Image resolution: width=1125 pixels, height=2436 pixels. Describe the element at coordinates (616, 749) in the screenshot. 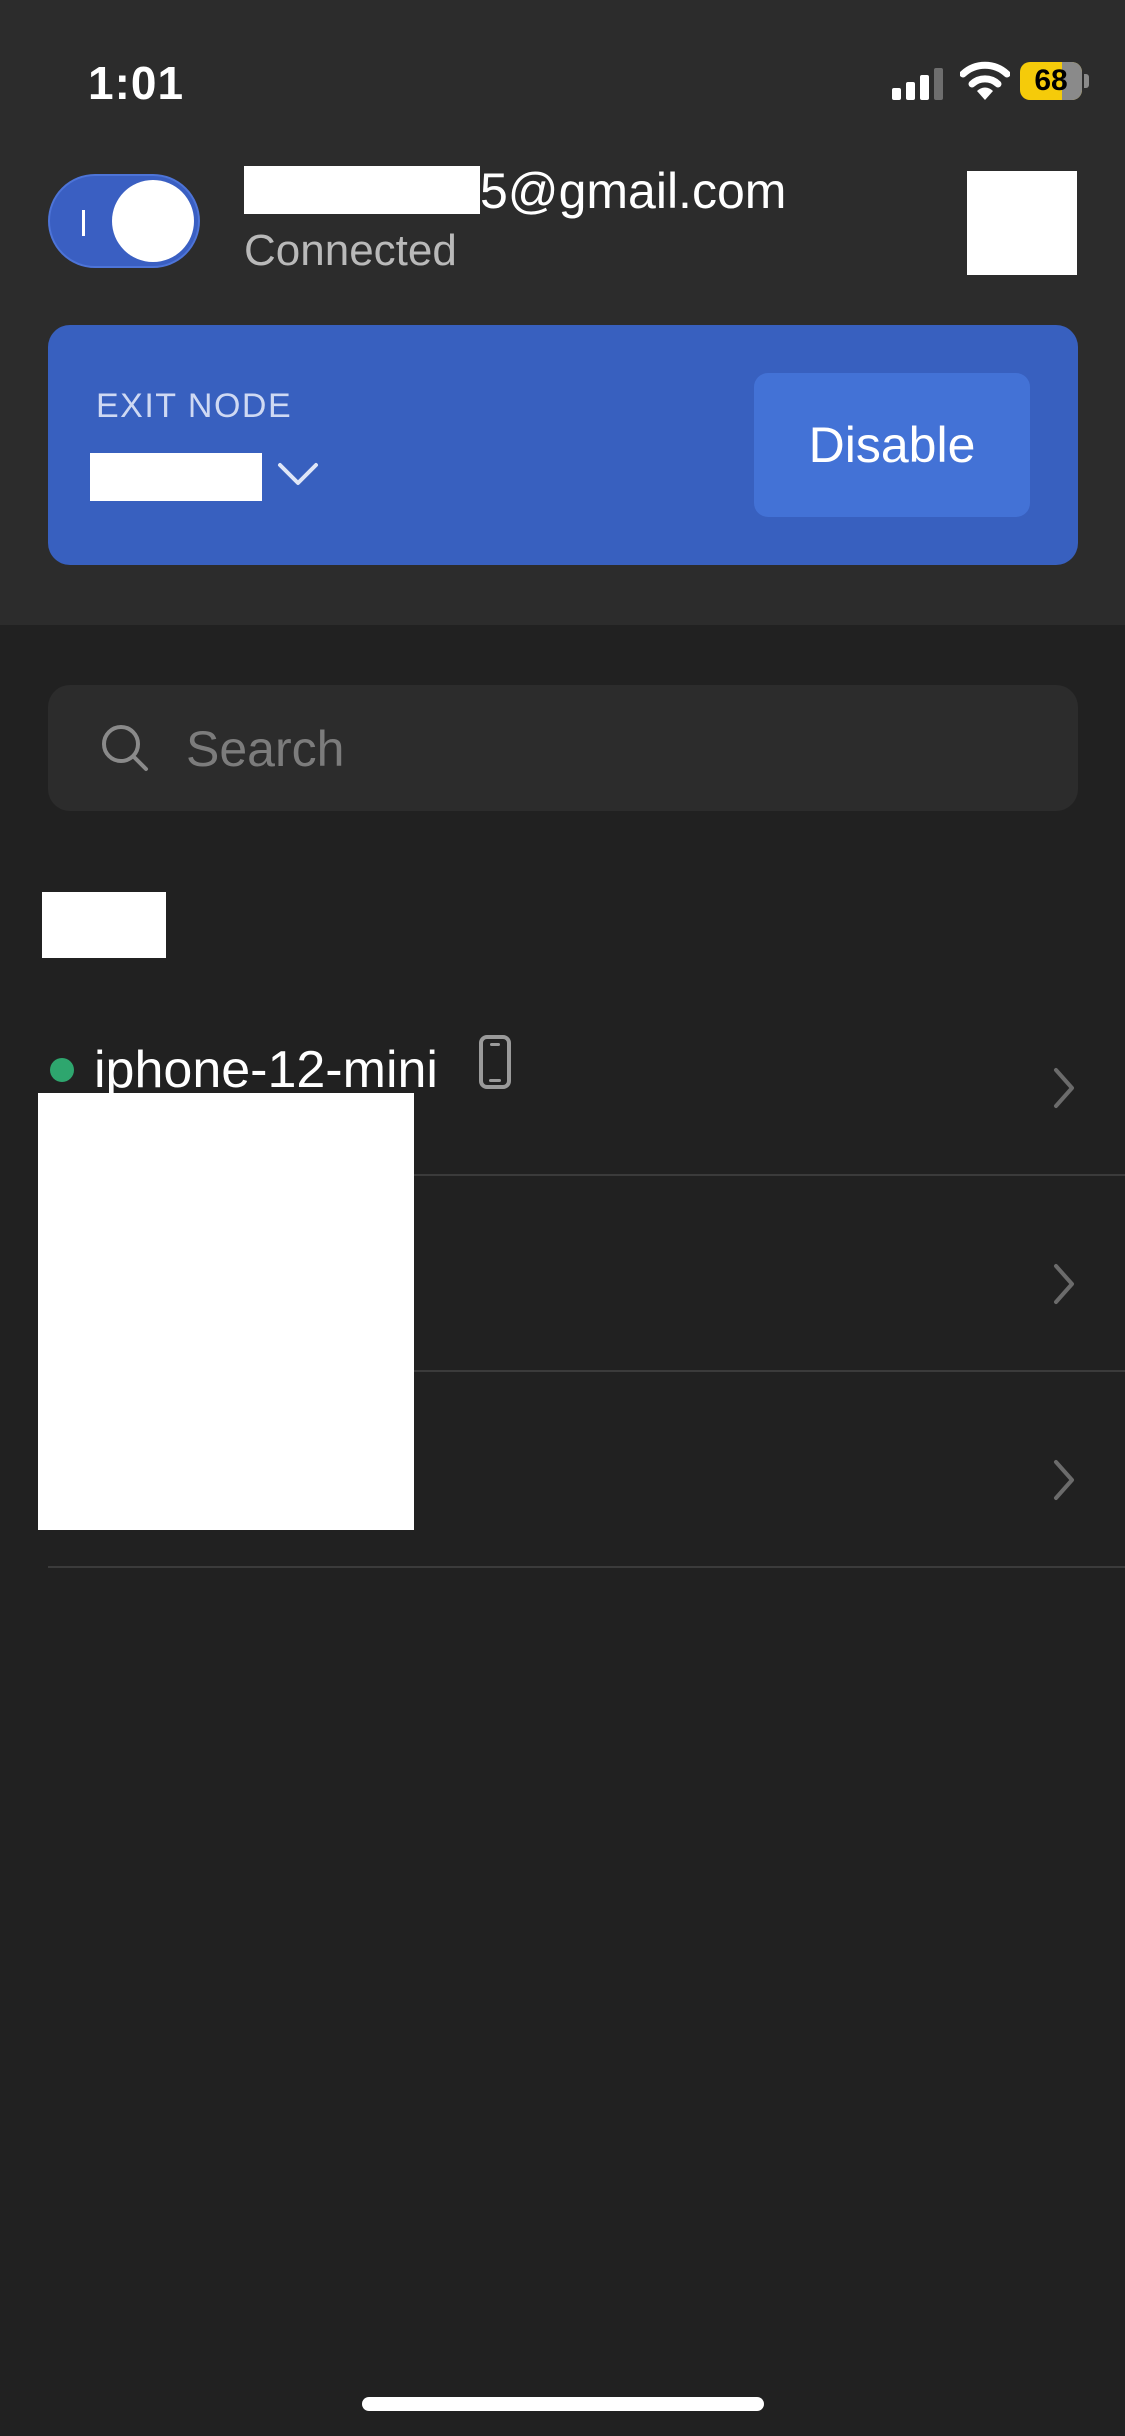

I see `search-input` at that location.